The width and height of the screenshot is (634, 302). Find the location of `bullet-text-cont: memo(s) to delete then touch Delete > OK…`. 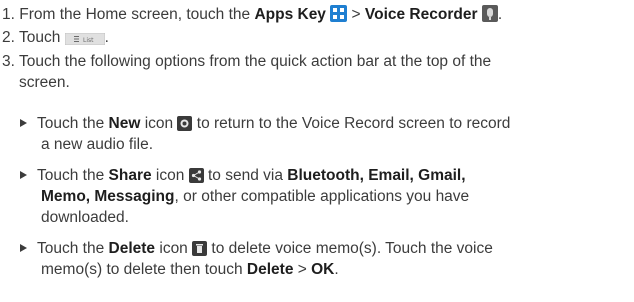

bullet-text-cont: memo(s) to delete then touch Delete > OK… is located at coordinates (326, 269).